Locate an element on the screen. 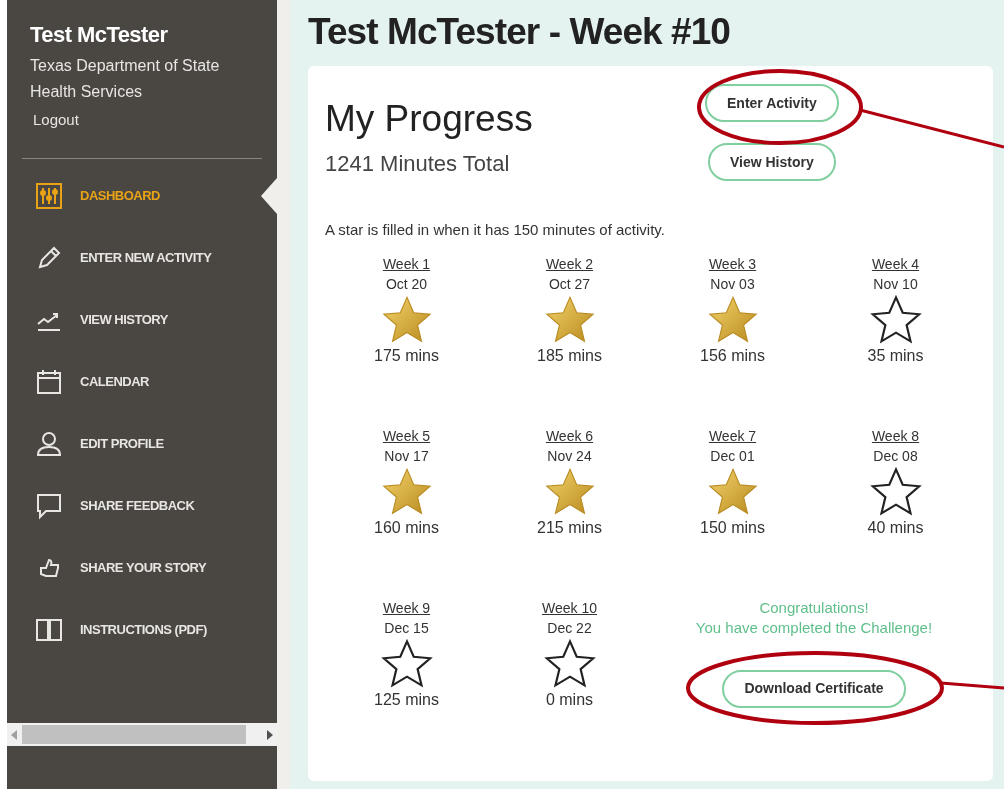  star-note: A star is filled in when it has 150 minutes of activity. is located at coordinates (495, 230).